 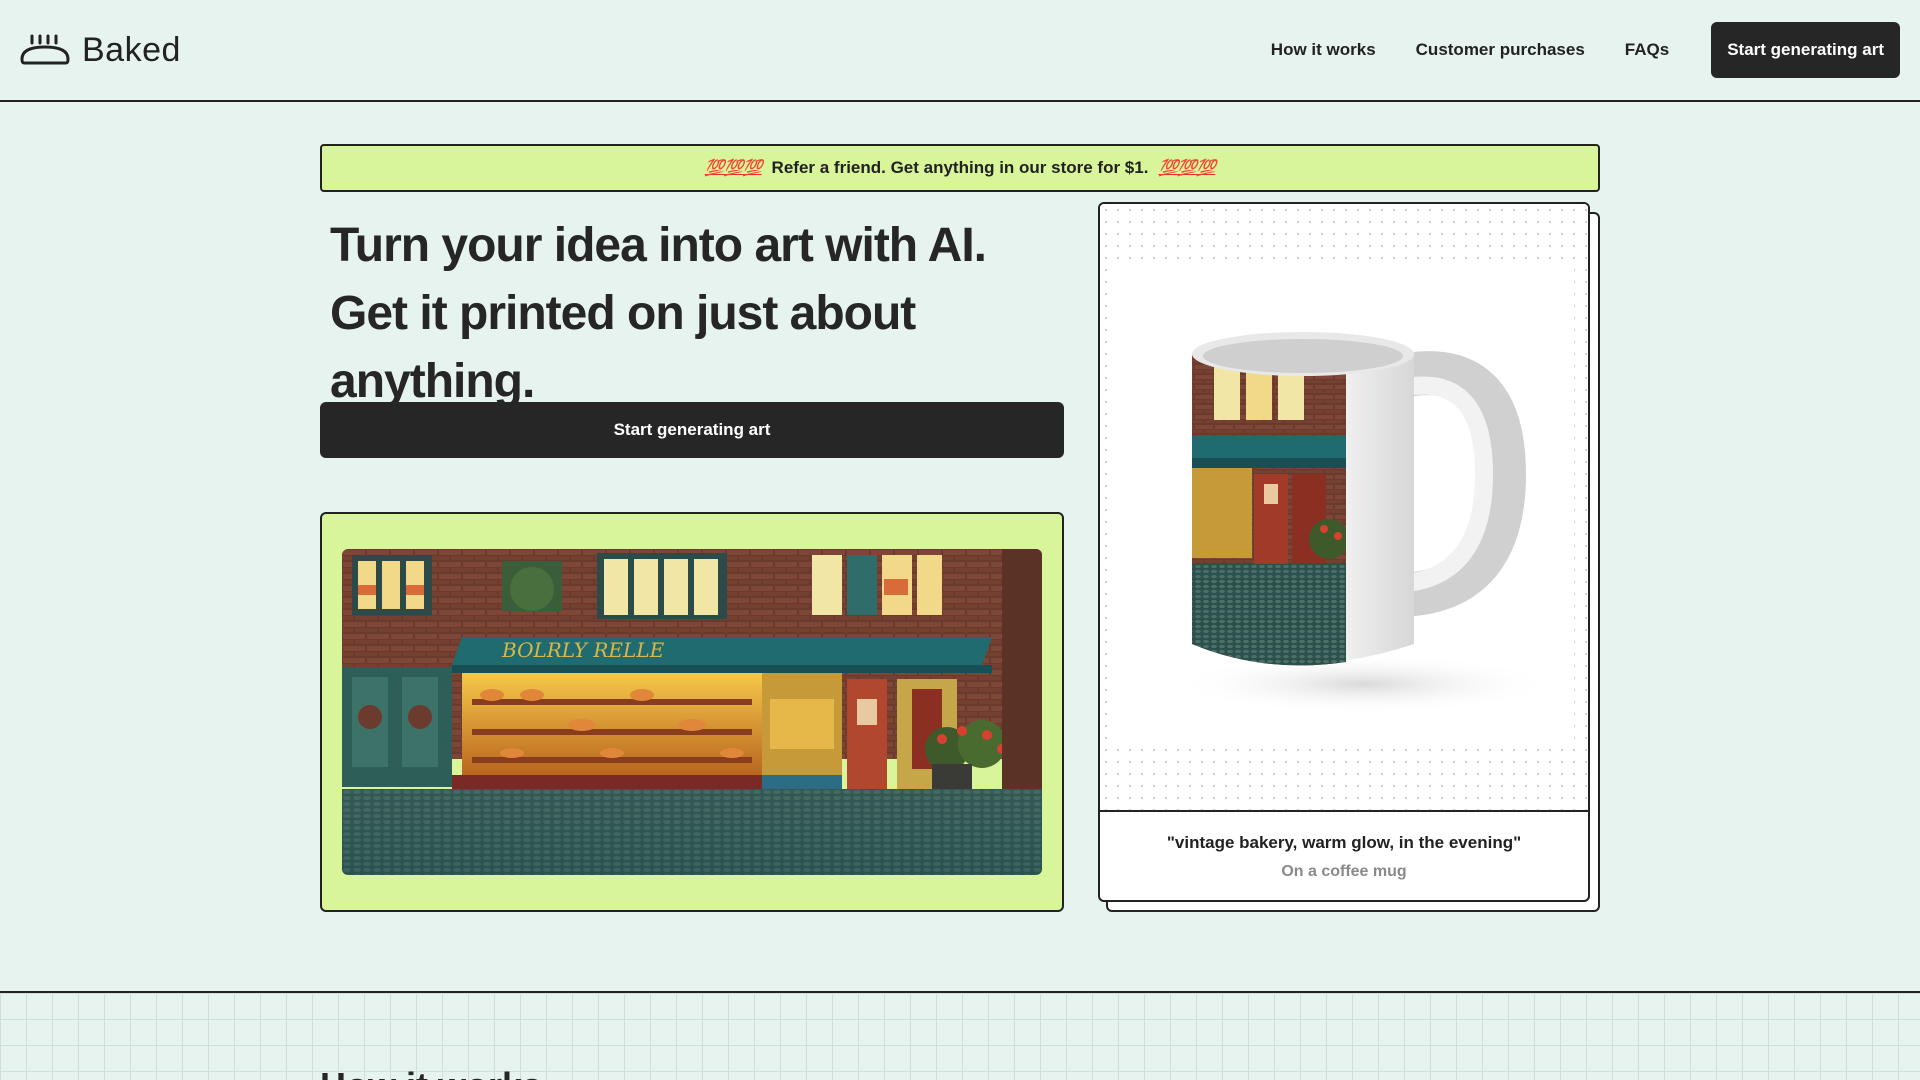 What do you see at coordinates (431, 1072) in the screenshot?
I see `section-heading: How it works` at bounding box center [431, 1072].